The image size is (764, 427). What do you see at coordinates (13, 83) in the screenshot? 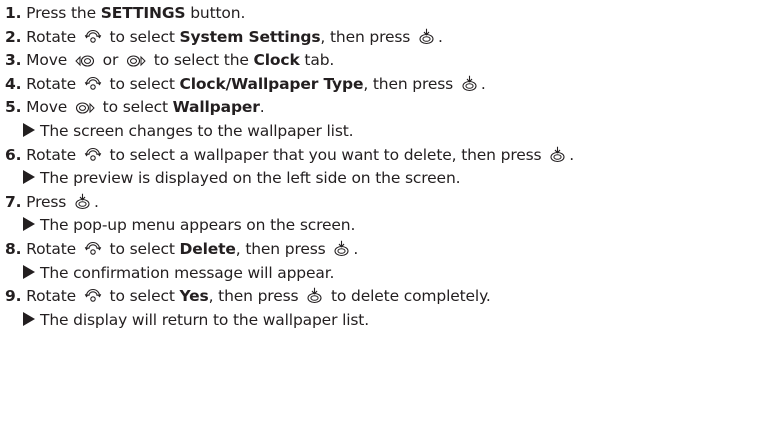
I see `step-number: 4.` at bounding box center [13, 83].